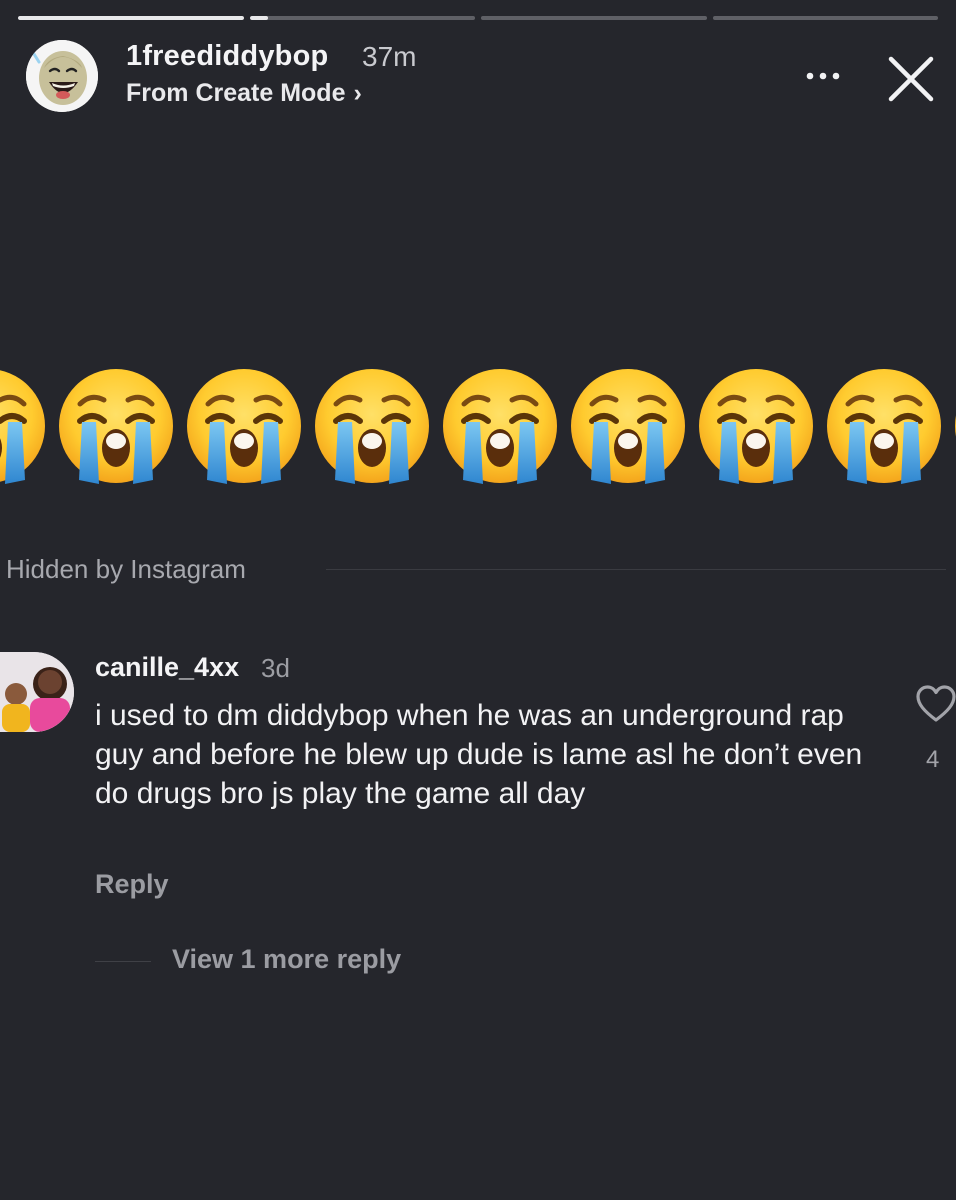  Describe the element at coordinates (123, 961) in the screenshot. I see `replies-divider` at that location.